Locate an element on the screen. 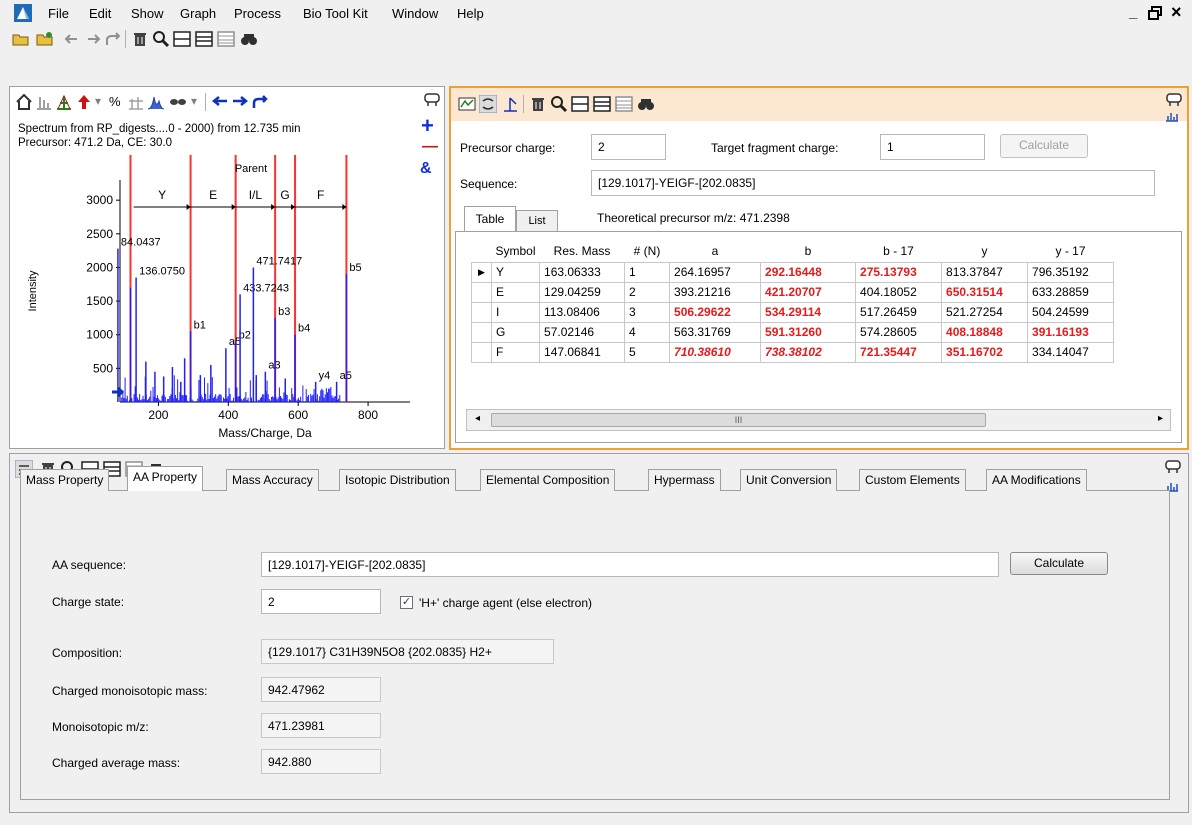  table-cell: 738.38102 is located at coordinates (808, 352).